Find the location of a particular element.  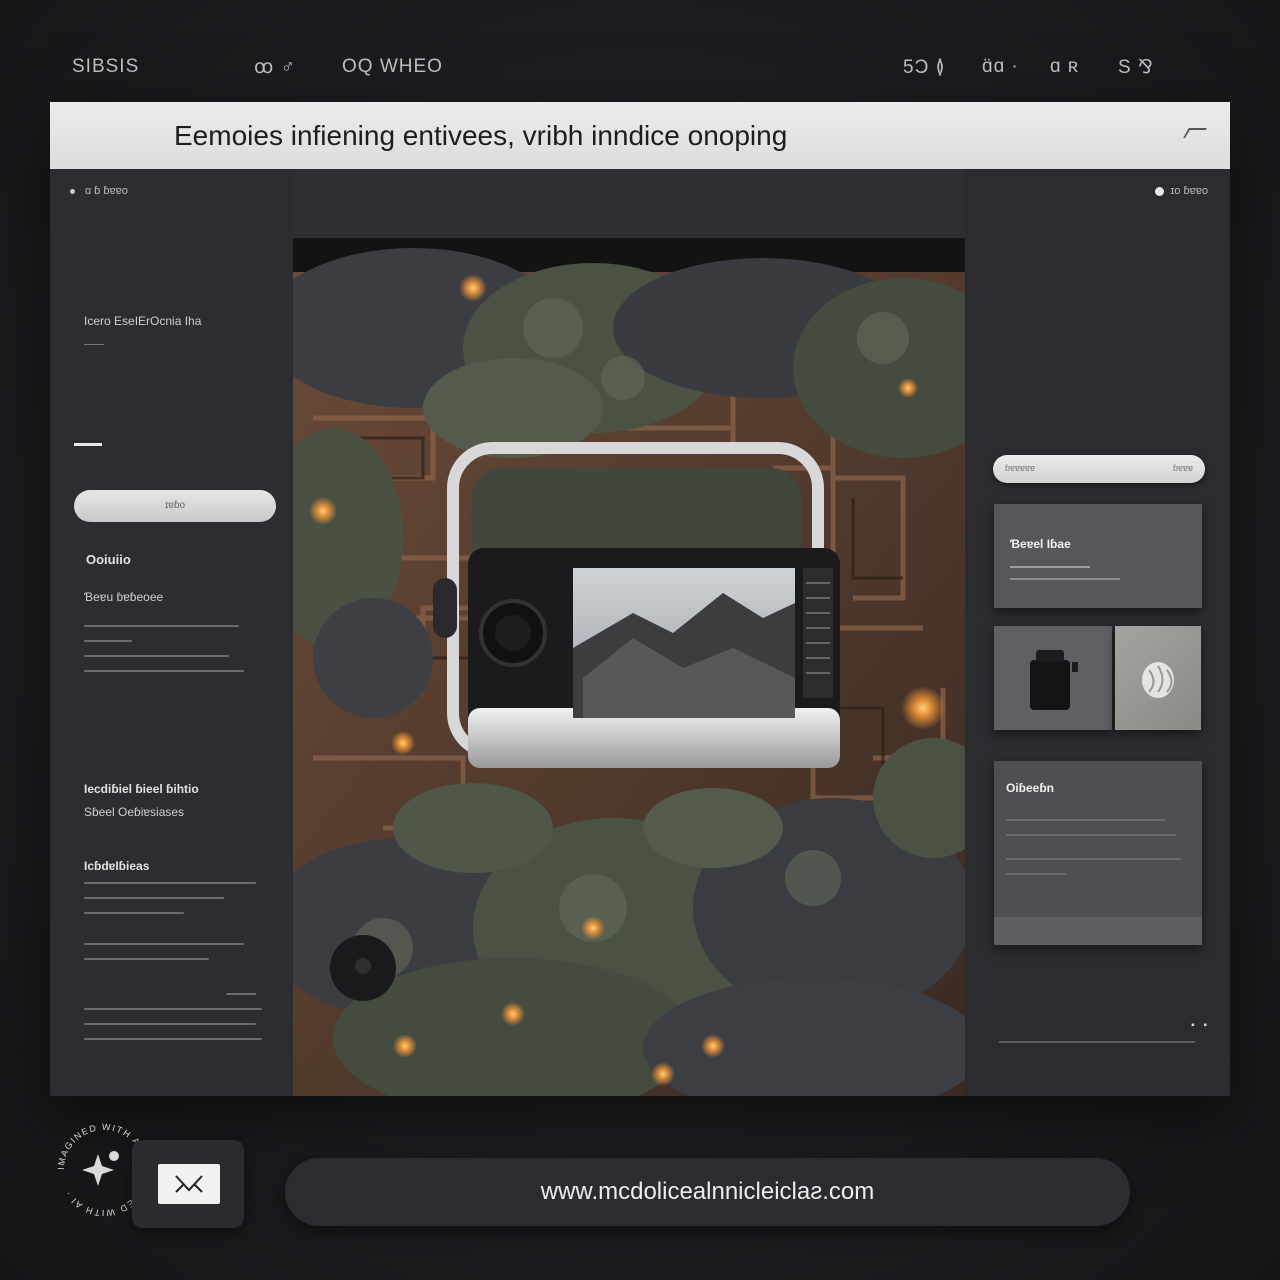

site-logo: SIBSIS is located at coordinates (105, 67).